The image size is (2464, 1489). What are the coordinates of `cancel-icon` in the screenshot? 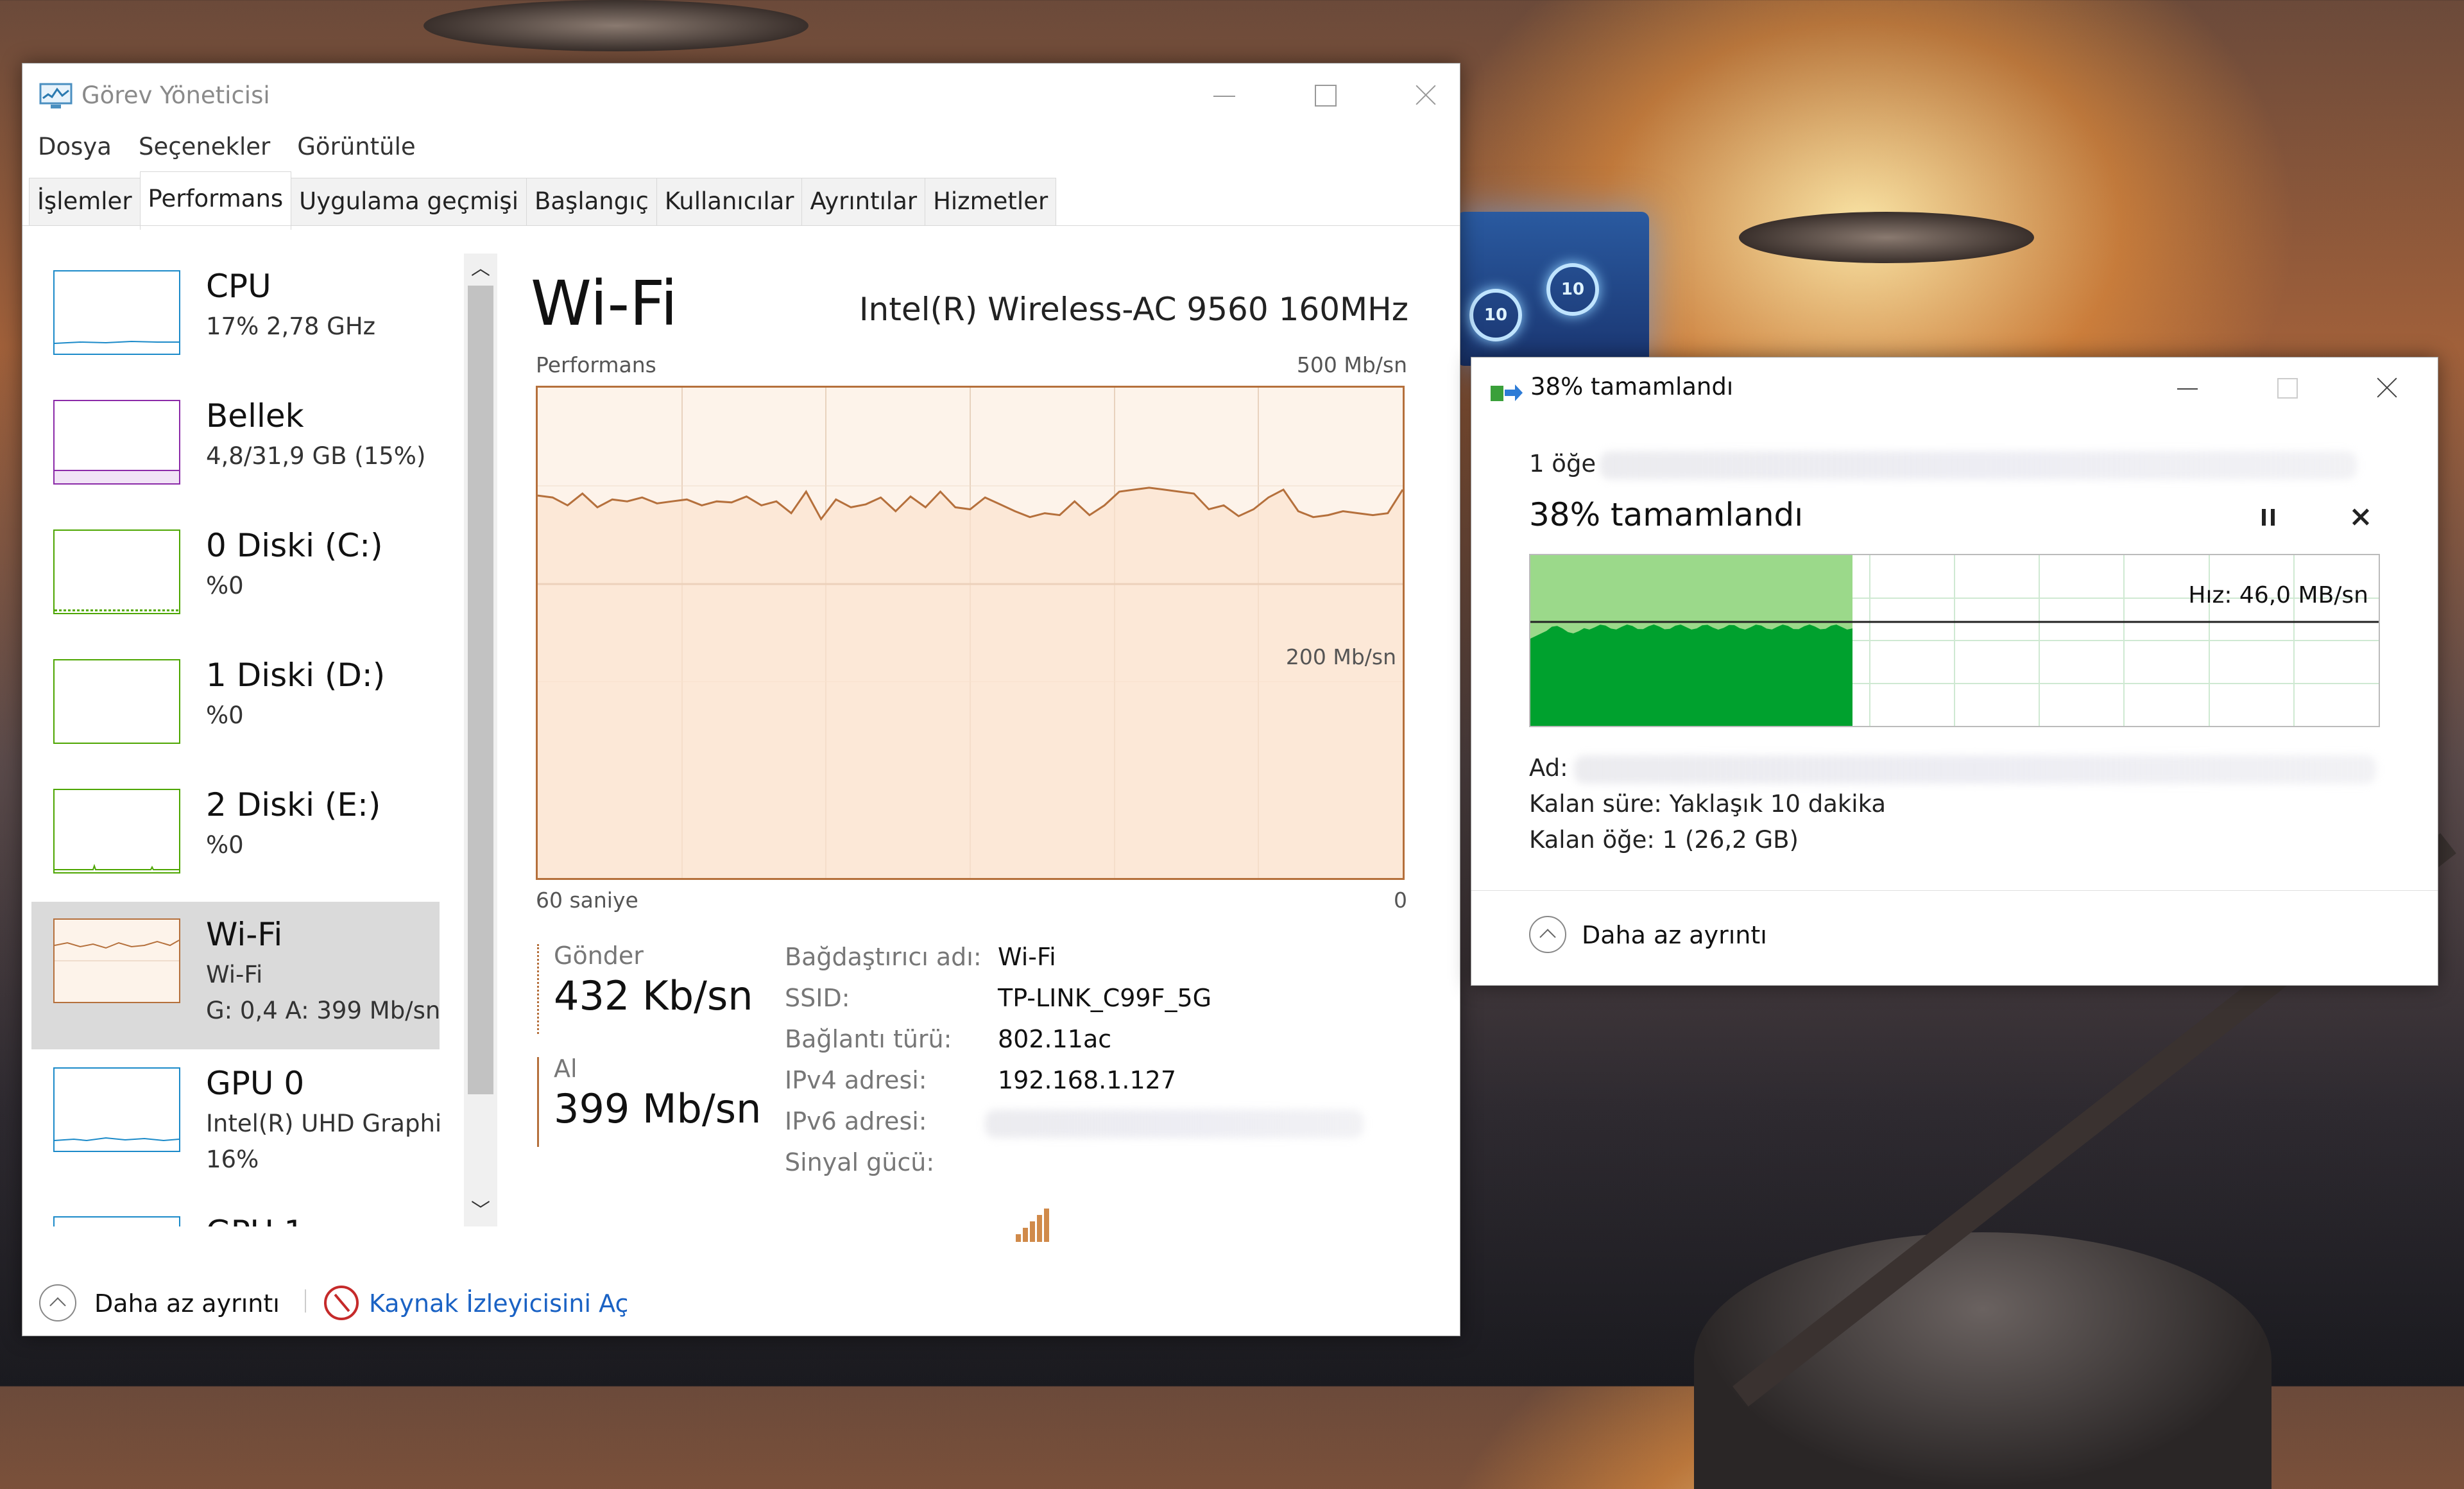 It's located at (2361, 517).